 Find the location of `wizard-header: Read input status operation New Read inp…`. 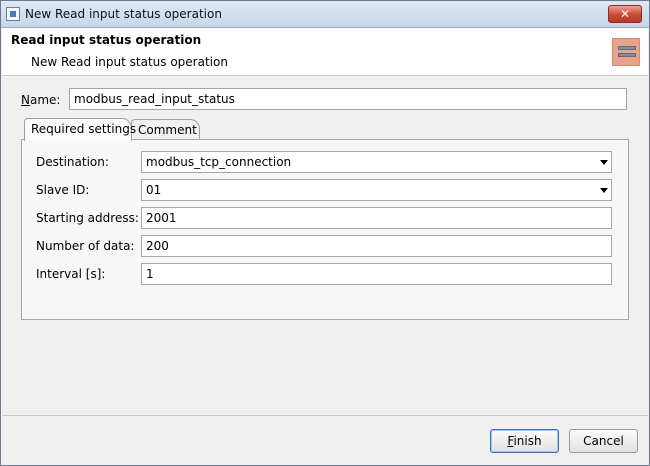

wizard-header: Read input status operation New Read inp… is located at coordinates (325, 52).